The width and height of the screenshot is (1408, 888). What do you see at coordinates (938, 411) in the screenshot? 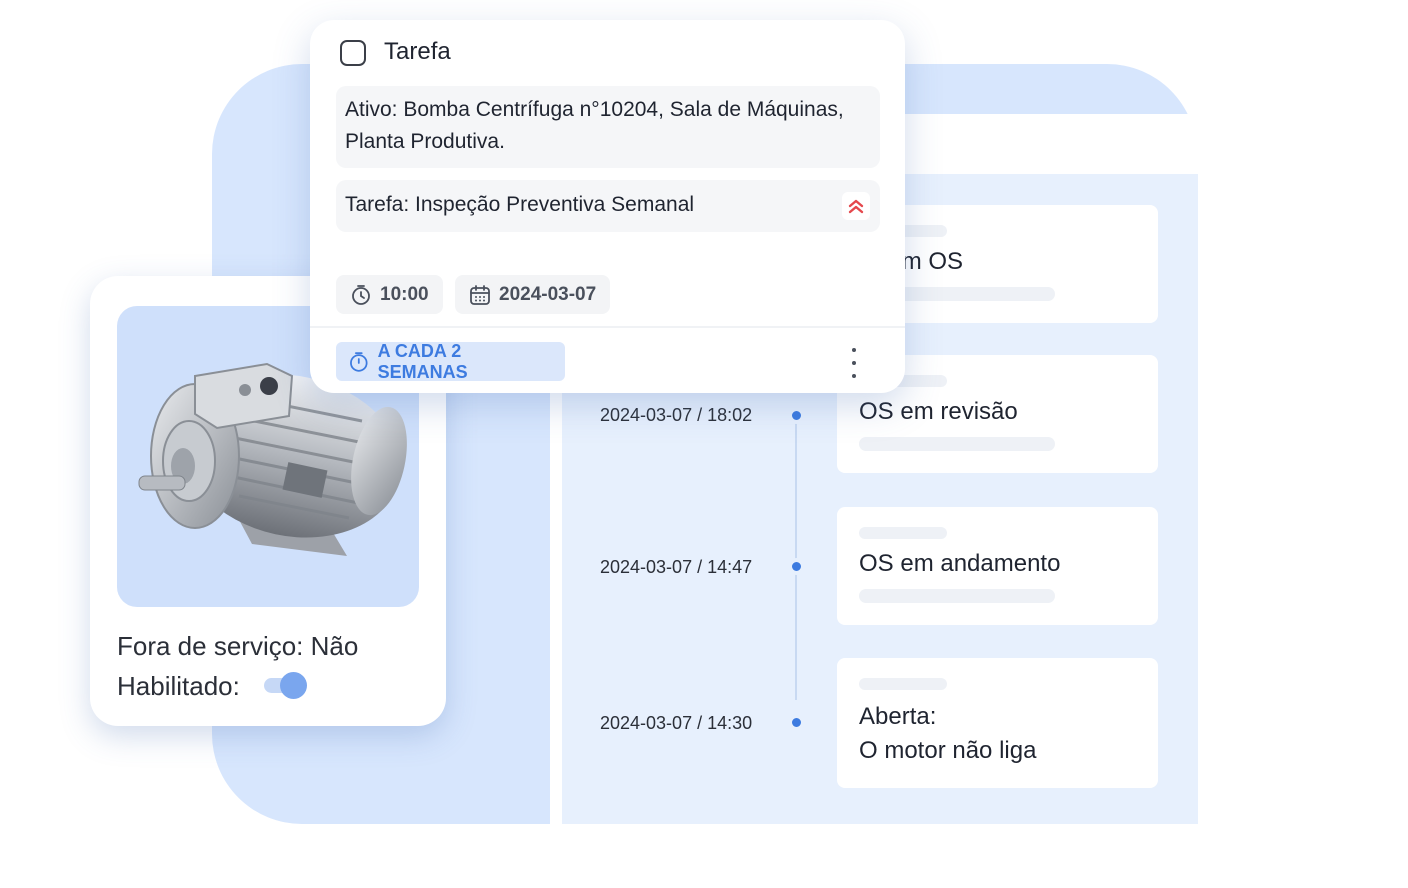
I see `timeline-status: OS em revisão` at bounding box center [938, 411].